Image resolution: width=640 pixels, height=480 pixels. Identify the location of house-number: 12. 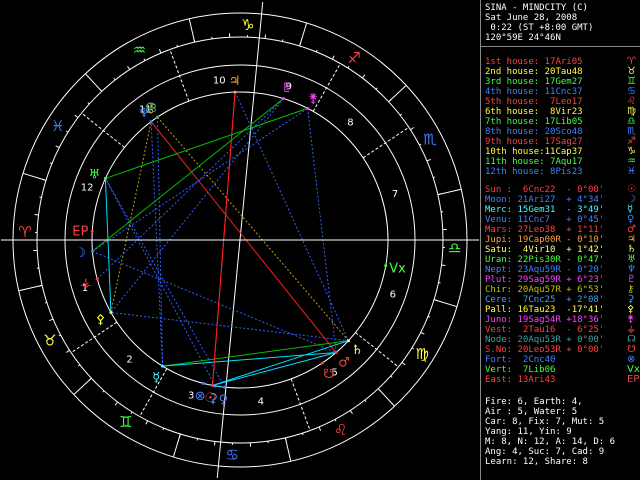
(87, 187).